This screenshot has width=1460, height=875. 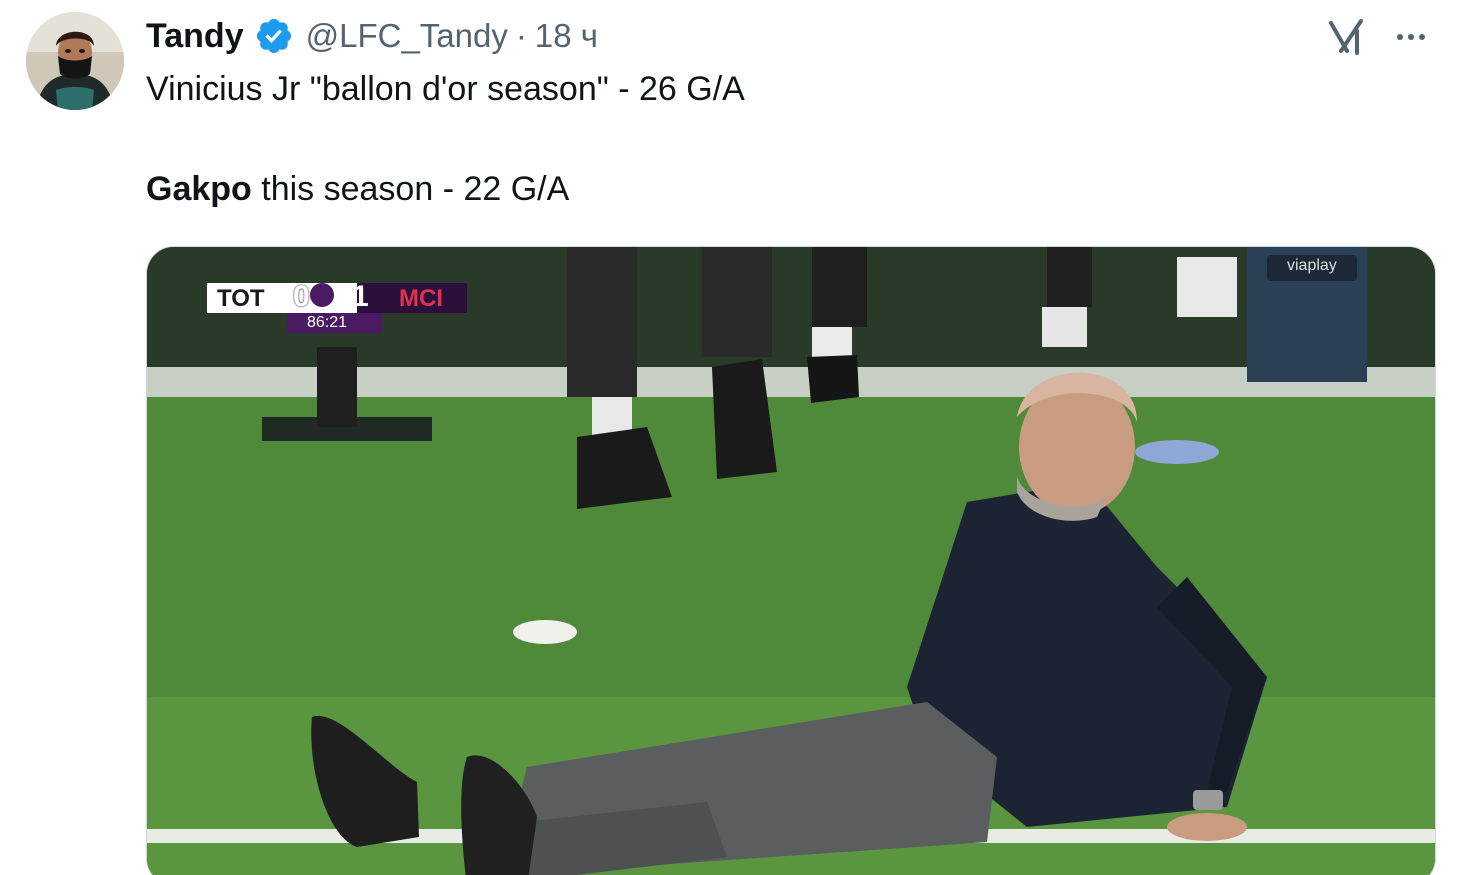 I want to click on more-icon, so click(x=1400, y=37).